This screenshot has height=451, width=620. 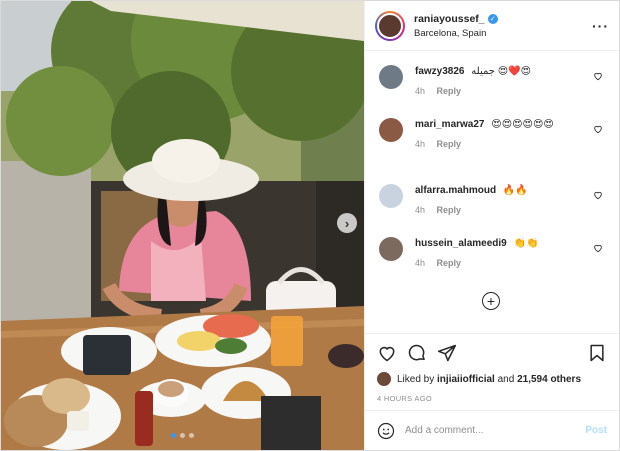 What do you see at coordinates (439, 71) in the screenshot?
I see `comment-username: fawzy3826` at bounding box center [439, 71].